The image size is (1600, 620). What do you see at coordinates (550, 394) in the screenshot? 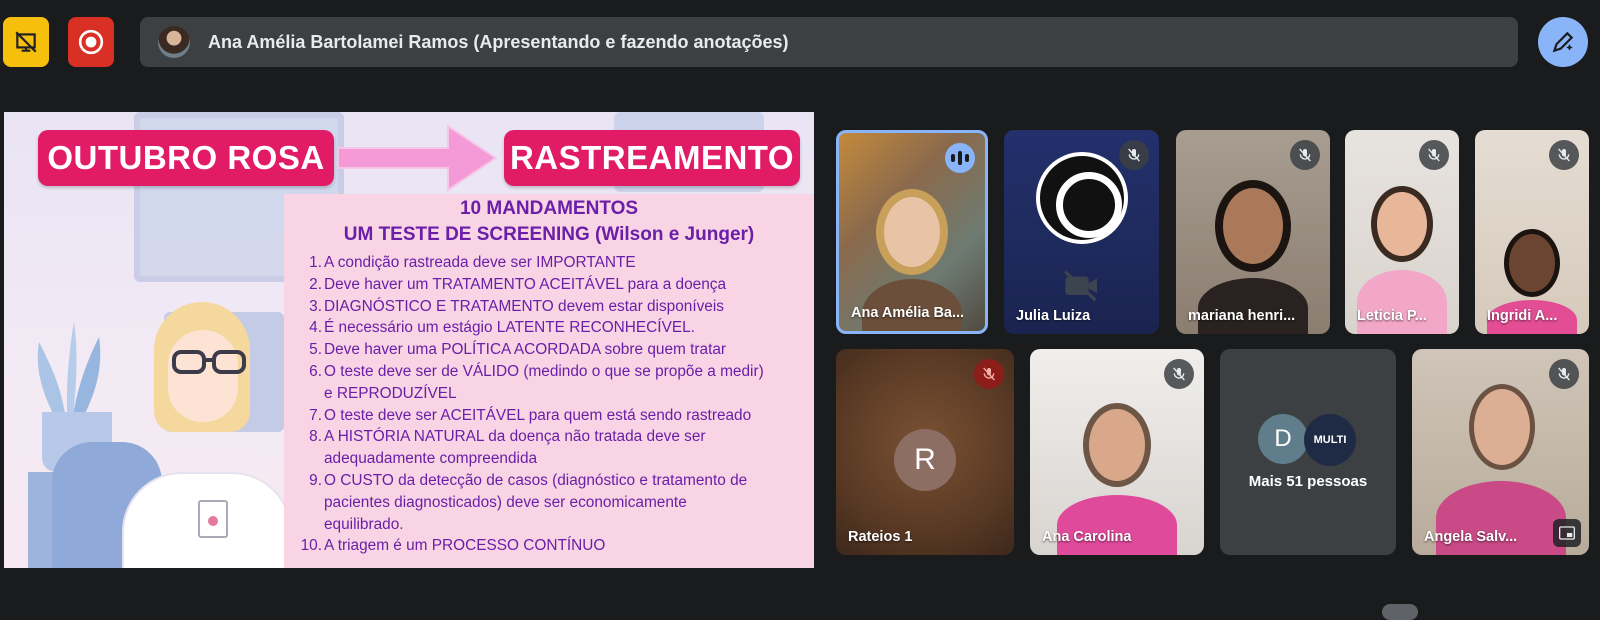
I see `list-item: e REPRODUZÍVEL` at bounding box center [550, 394].